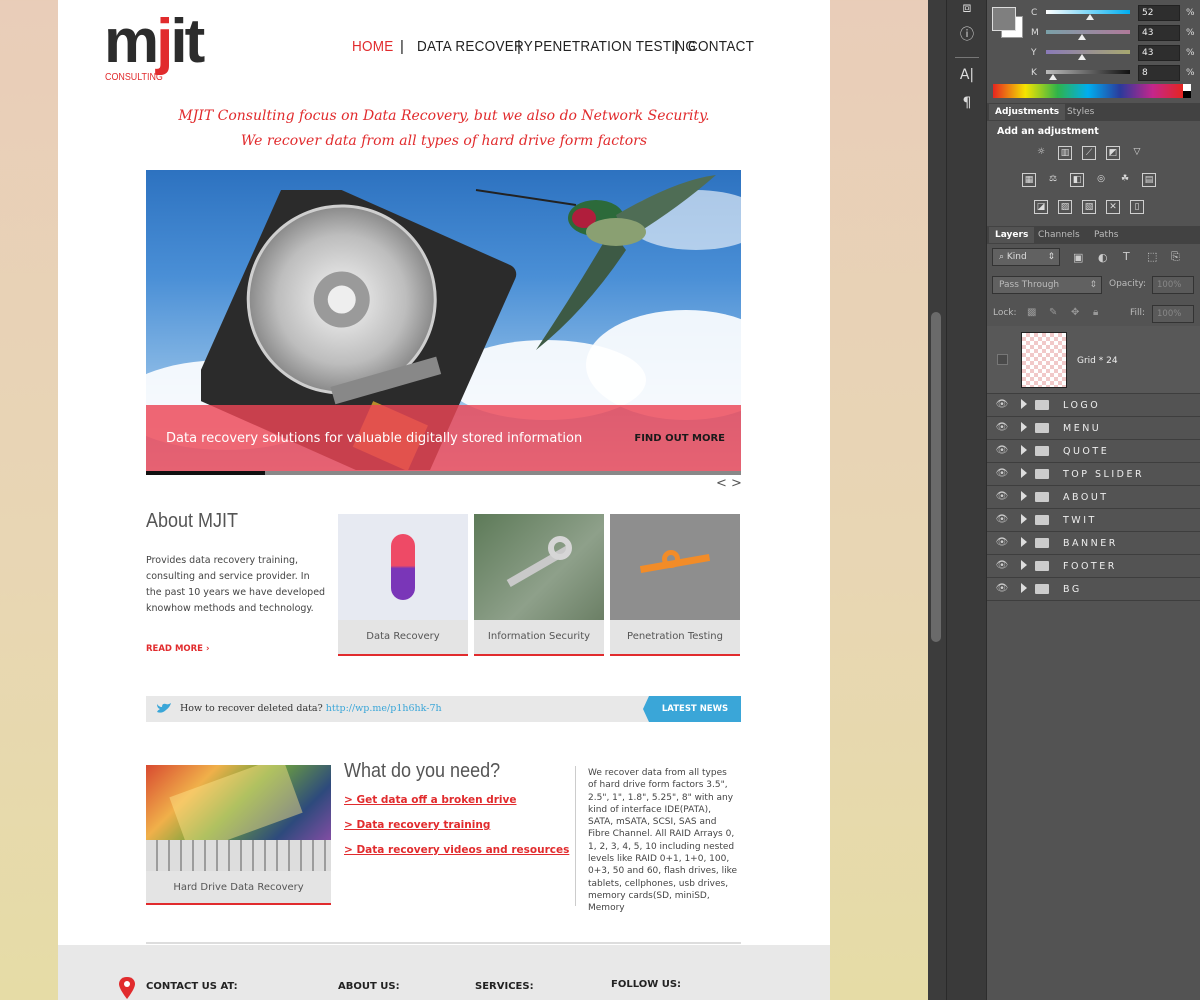 This screenshot has height=1000, width=1200. What do you see at coordinates (1027, 112) in the screenshot?
I see `tab-adjustments: Adjustments` at bounding box center [1027, 112].